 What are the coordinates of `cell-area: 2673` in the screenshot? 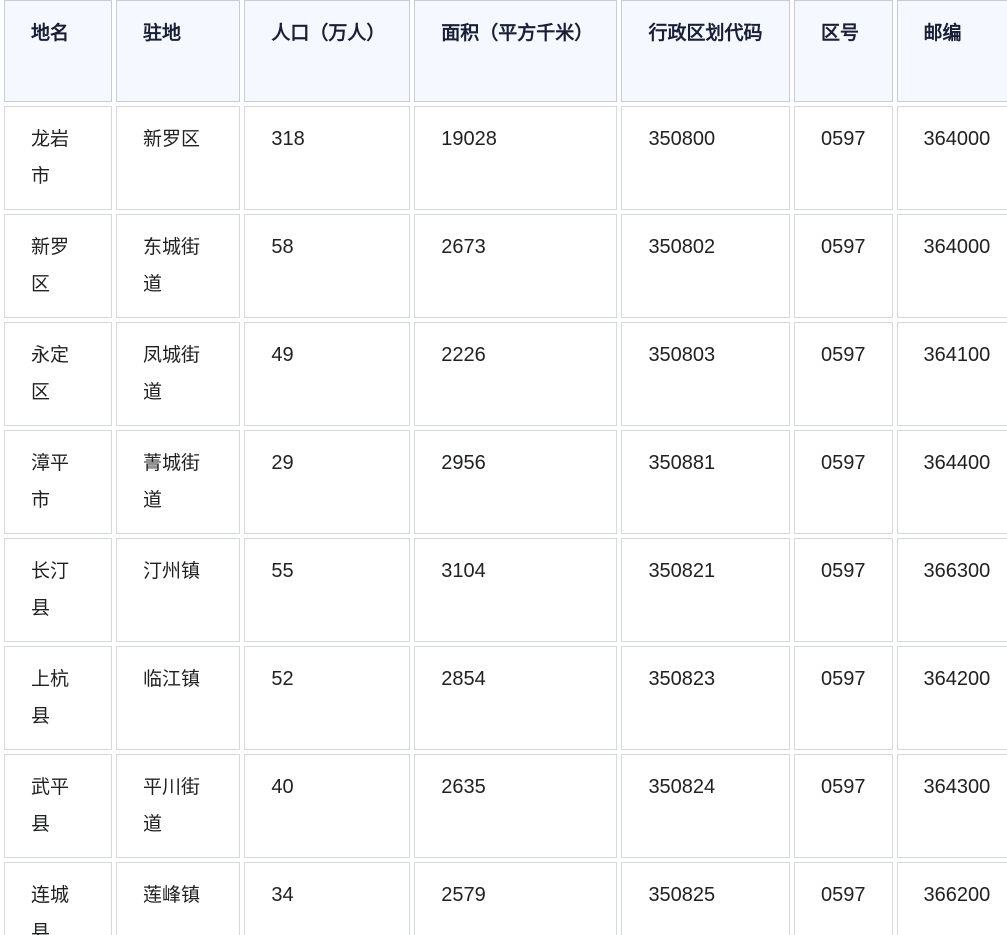 It's located at (516, 266).